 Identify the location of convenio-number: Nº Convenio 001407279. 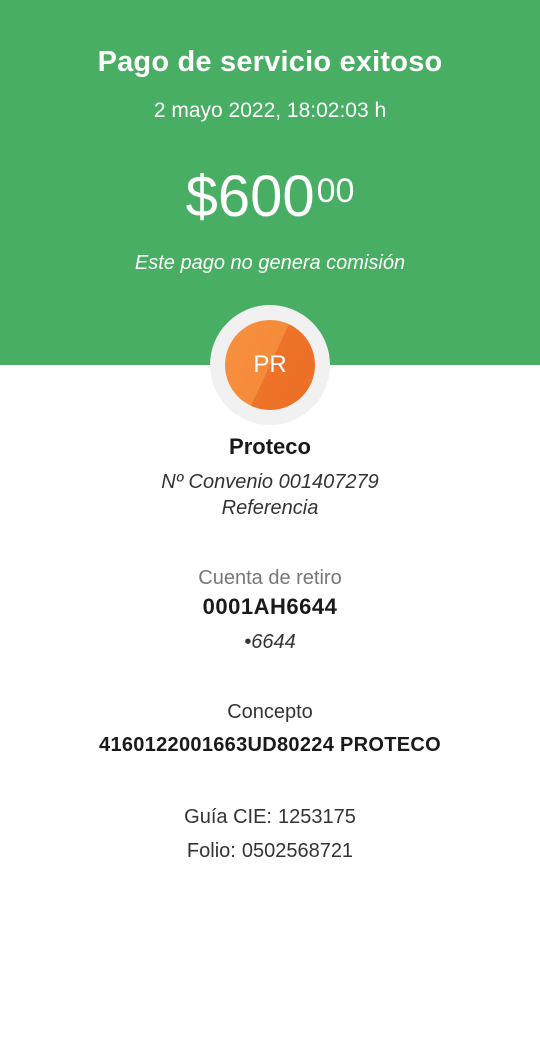
(270, 482).